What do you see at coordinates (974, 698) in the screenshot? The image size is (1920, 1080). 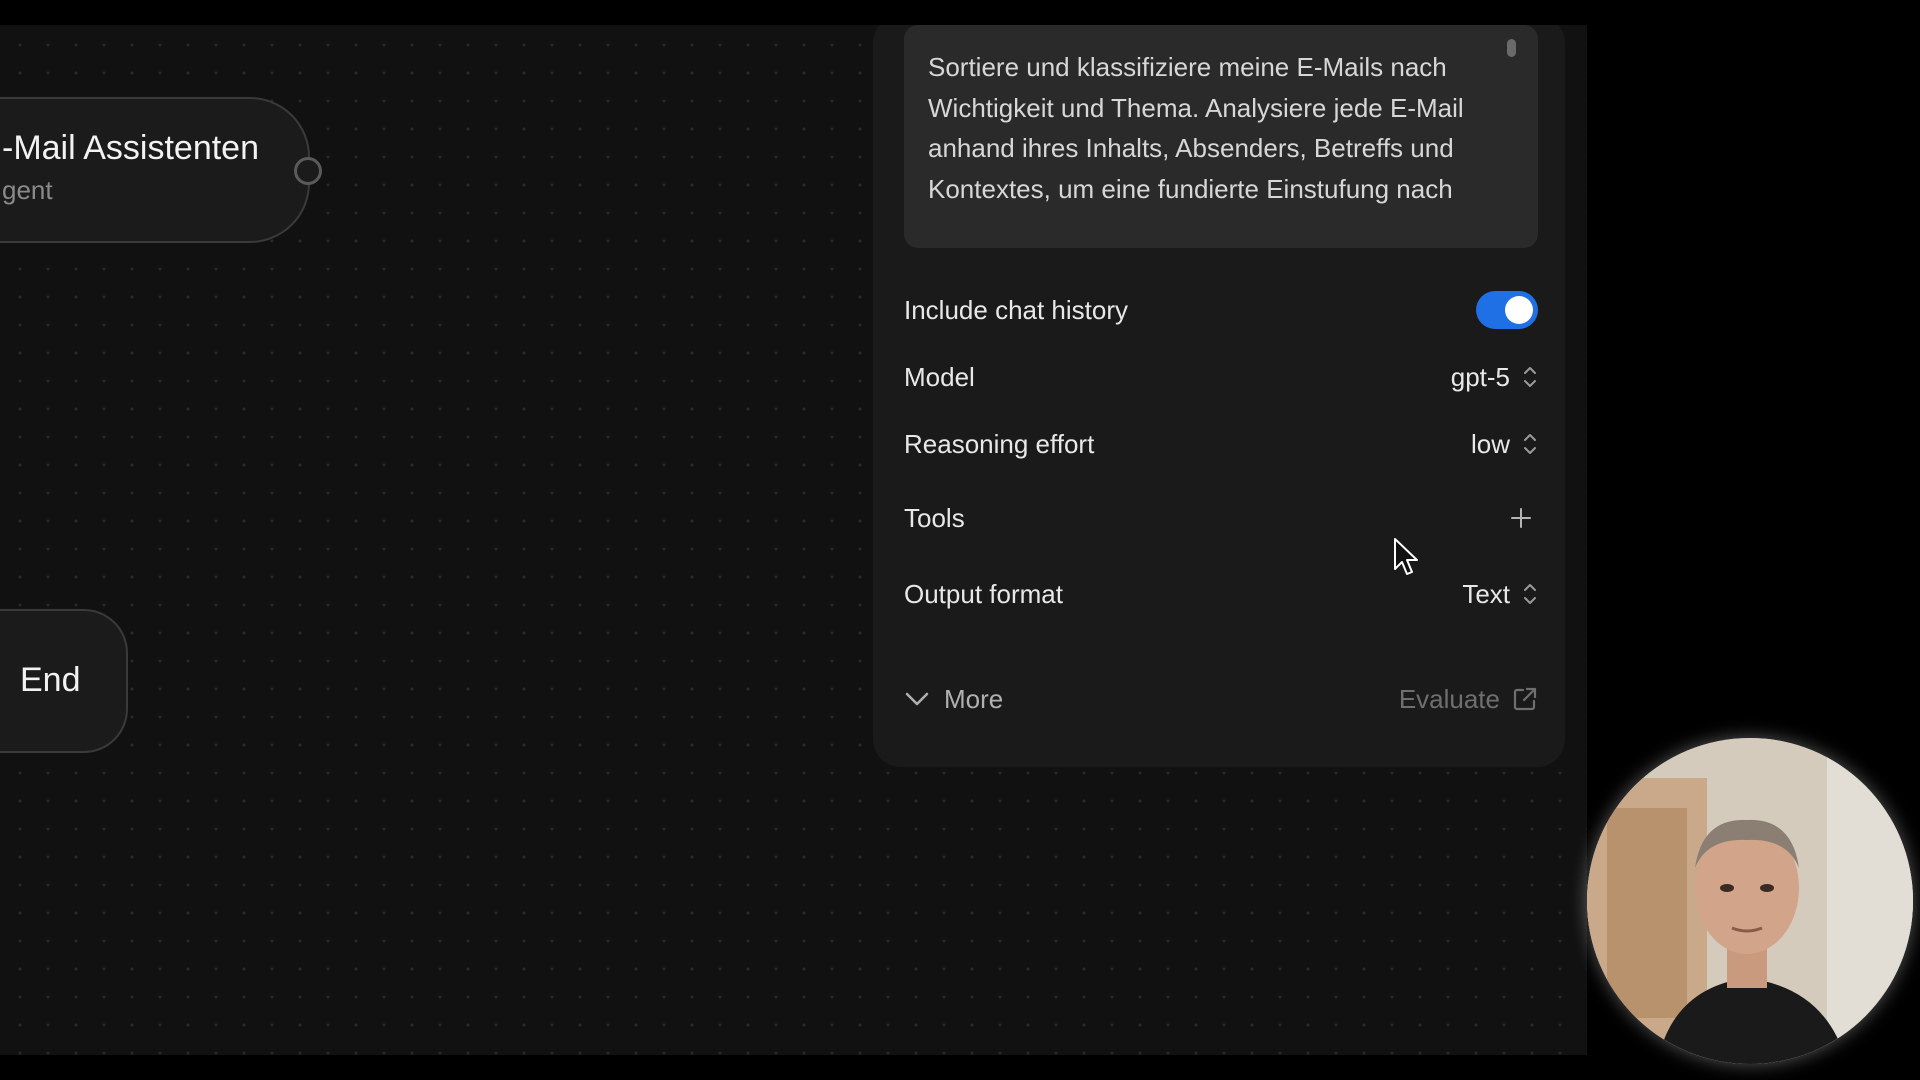 I see `more-label: More` at bounding box center [974, 698].